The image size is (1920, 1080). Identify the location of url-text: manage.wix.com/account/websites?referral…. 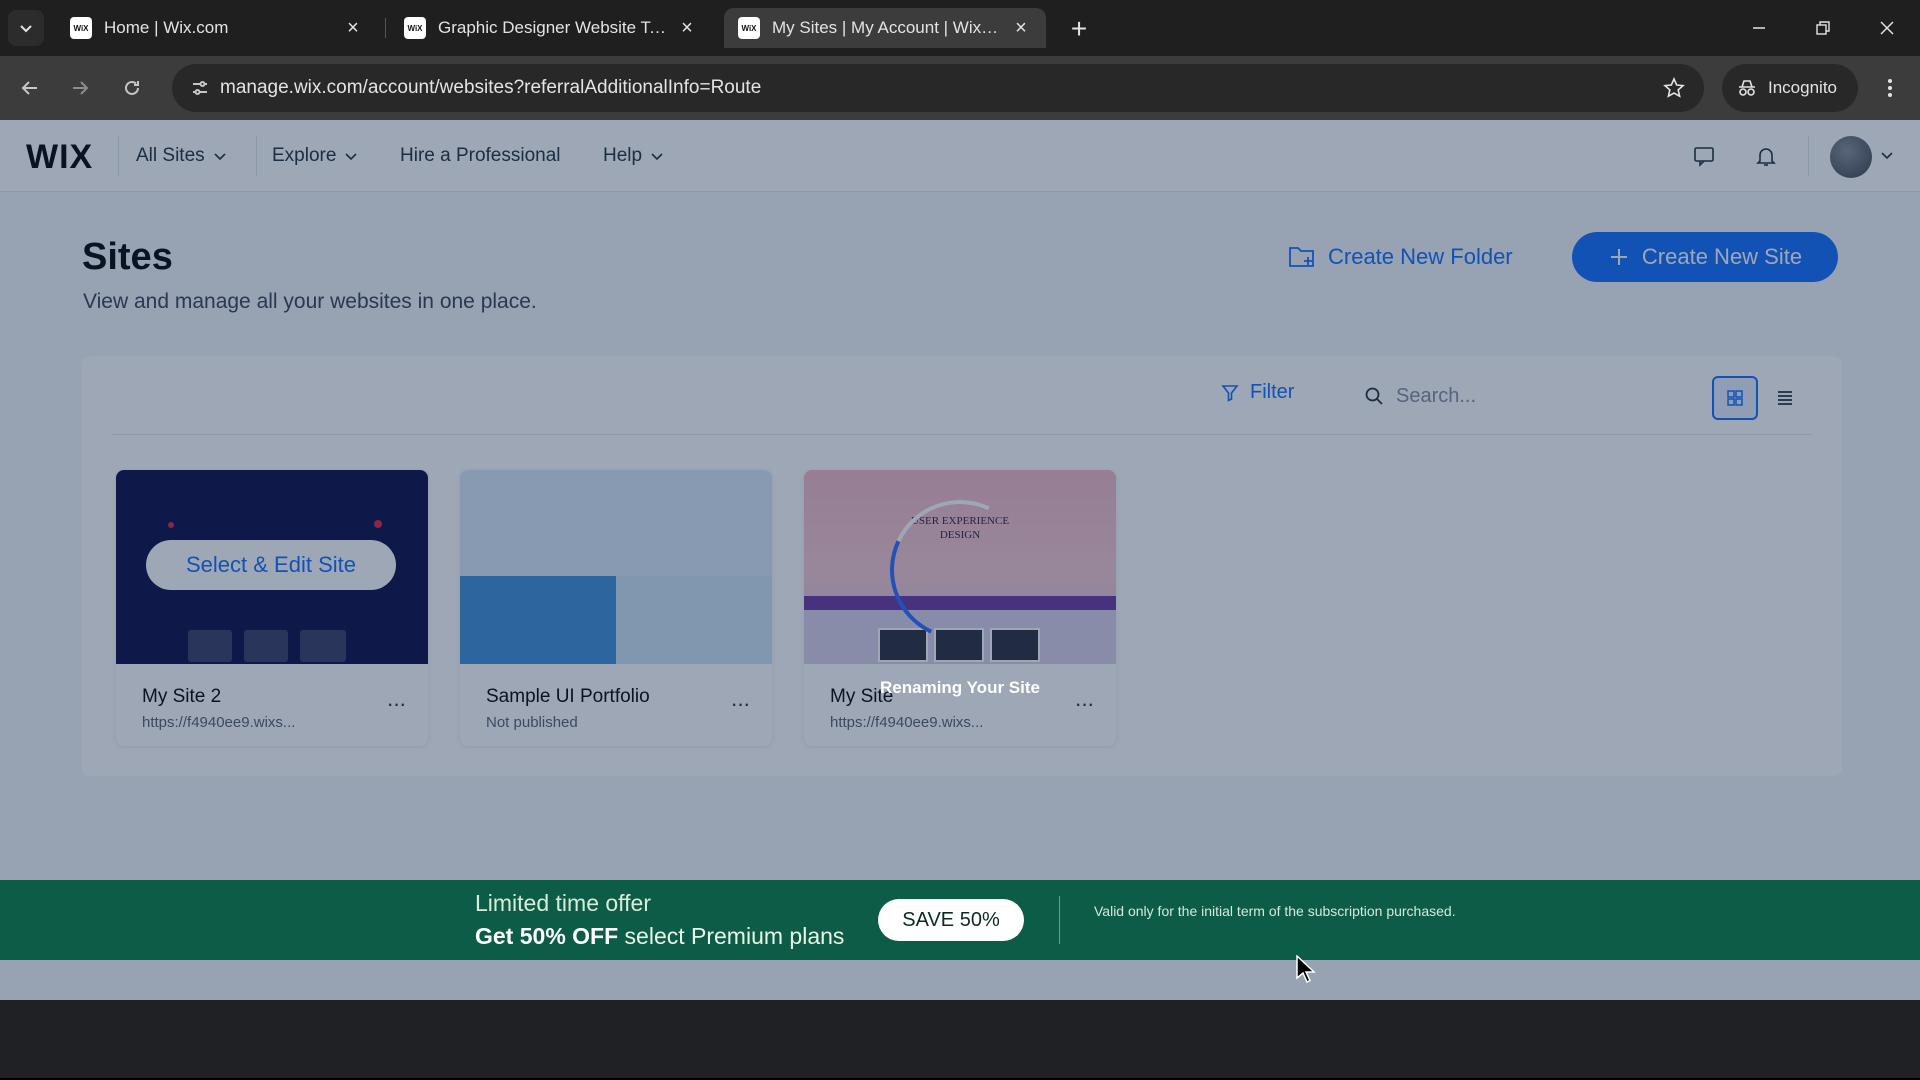
(491, 87).